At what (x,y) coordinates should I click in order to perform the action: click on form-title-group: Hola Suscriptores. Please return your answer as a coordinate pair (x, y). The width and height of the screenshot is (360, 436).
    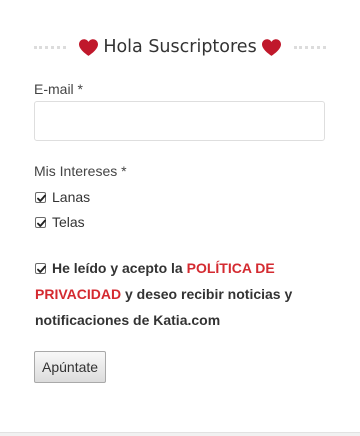
    Looking at the image, I should click on (179, 47).